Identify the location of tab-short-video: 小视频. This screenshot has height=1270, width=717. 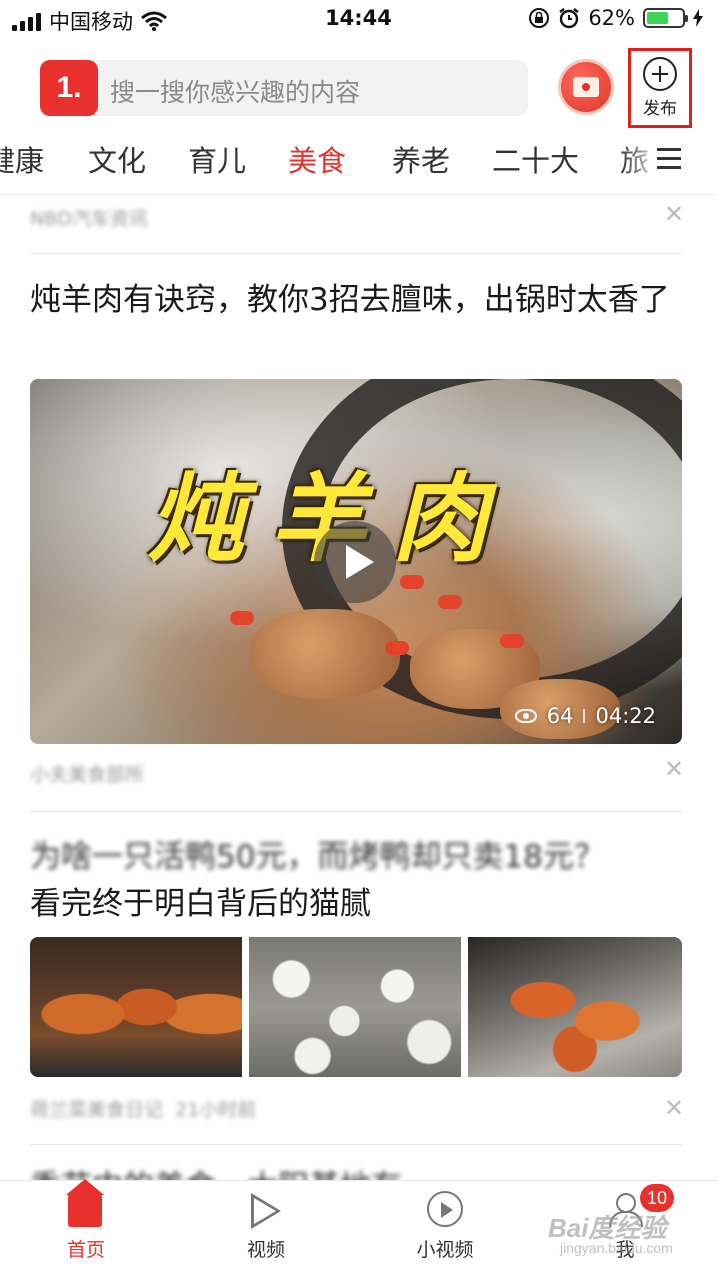
(445, 1225).